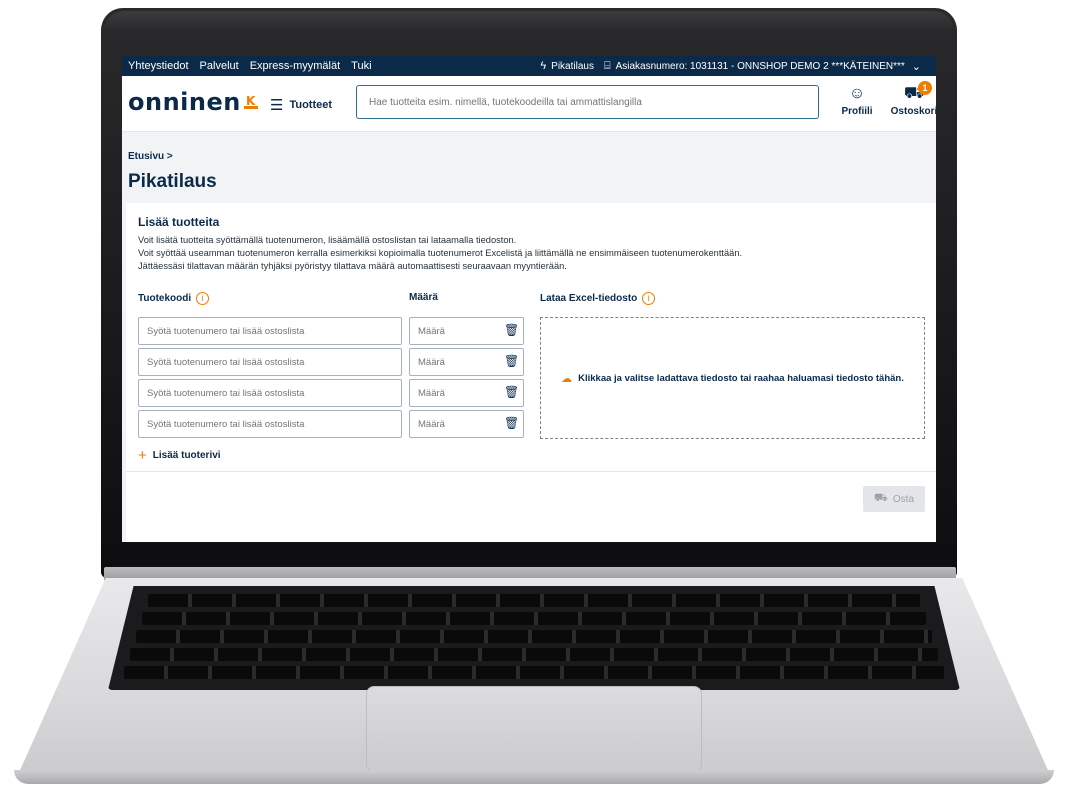  I want to click on excel-upload-header: Lataa Excel-tiedosto i, so click(598, 298).